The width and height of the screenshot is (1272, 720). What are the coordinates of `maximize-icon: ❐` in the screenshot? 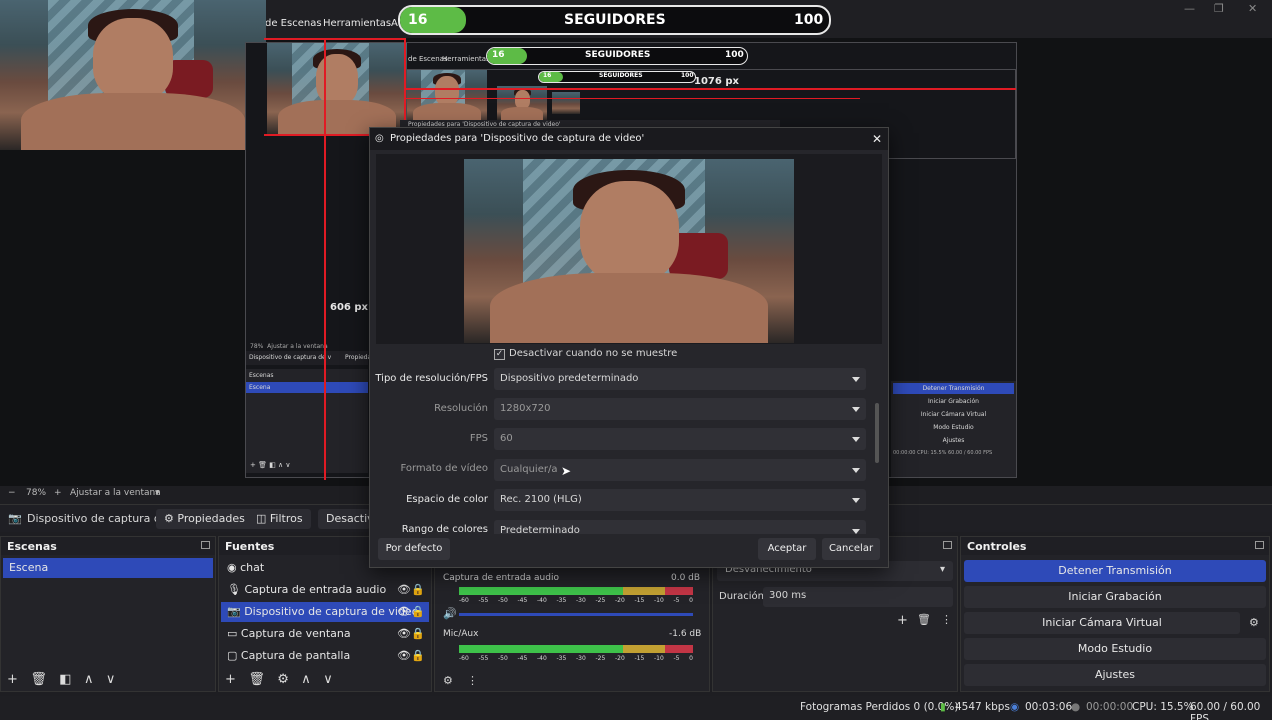 It's located at (1219, 8).